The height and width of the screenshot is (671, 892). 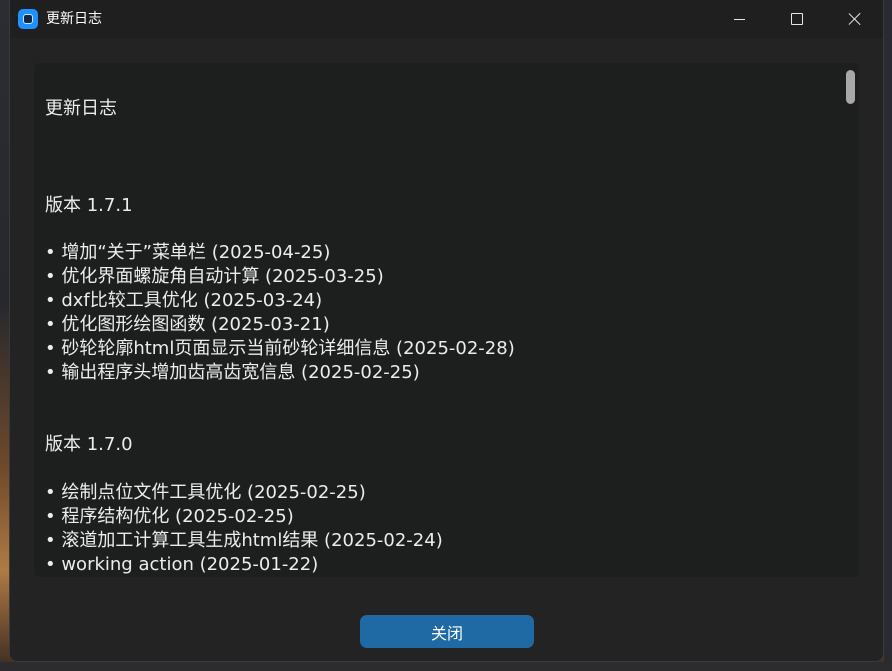 What do you see at coordinates (446, 19) in the screenshot?
I see `title-bar: 更新日志` at bounding box center [446, 19].